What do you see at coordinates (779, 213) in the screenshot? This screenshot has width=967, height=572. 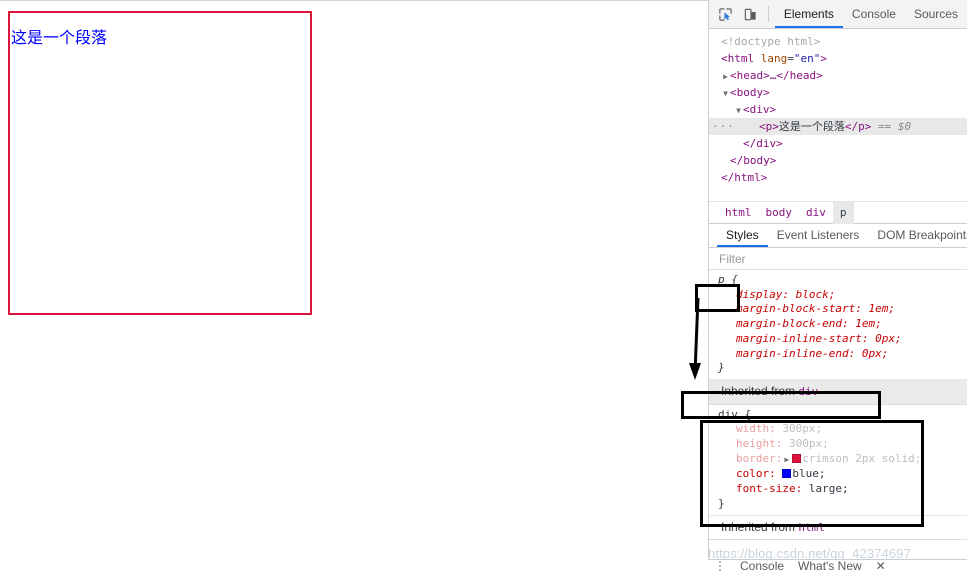 I see `breadcrumb-item-body: body` at bounding box center [779, 213].